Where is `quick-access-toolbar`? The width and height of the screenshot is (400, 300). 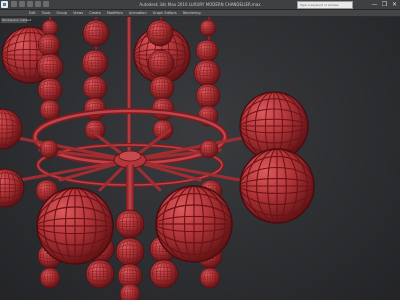 quick-access-toolbar is located at coordinates (30, 4).